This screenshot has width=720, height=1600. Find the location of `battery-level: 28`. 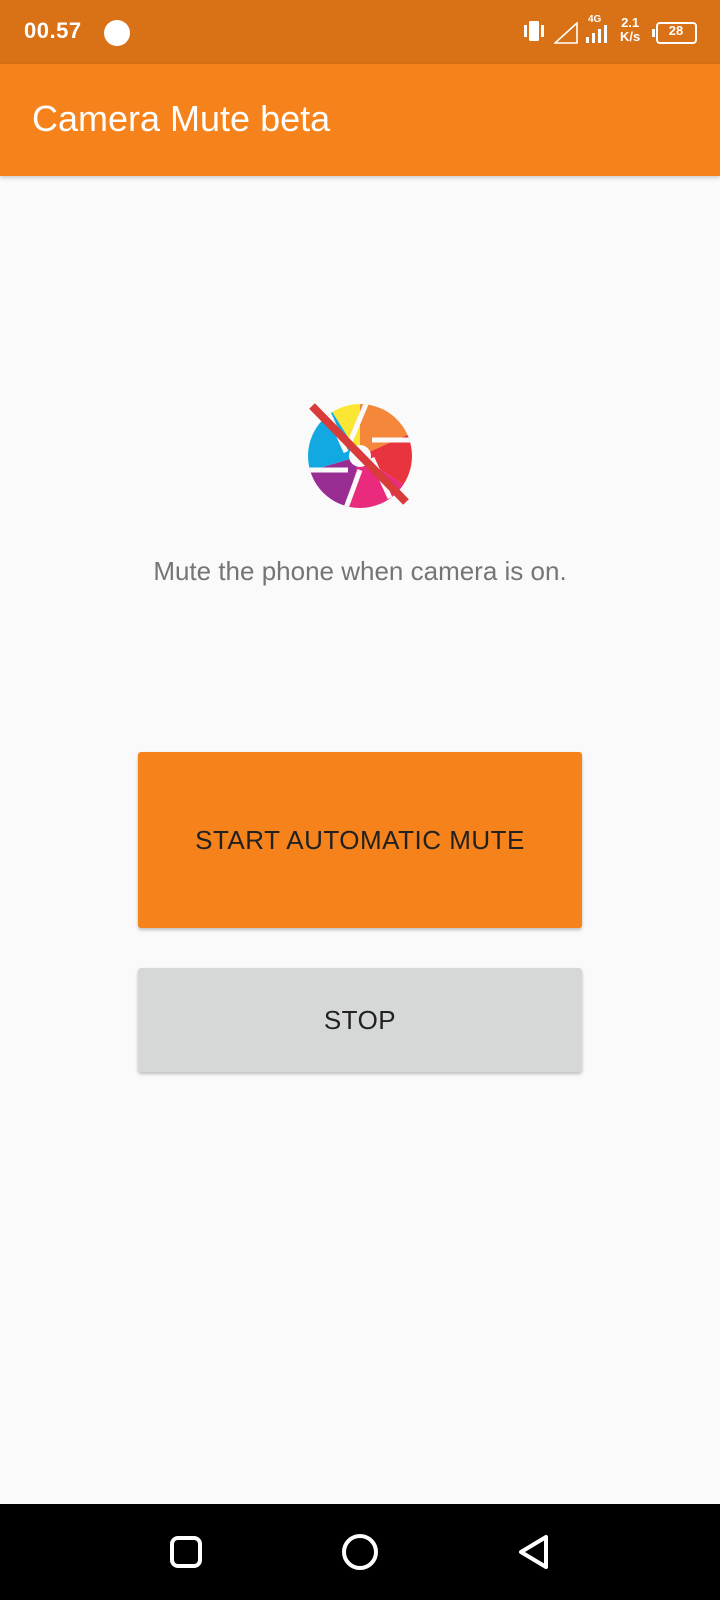

battery-level: 28 is located at coordinates (676, 30).